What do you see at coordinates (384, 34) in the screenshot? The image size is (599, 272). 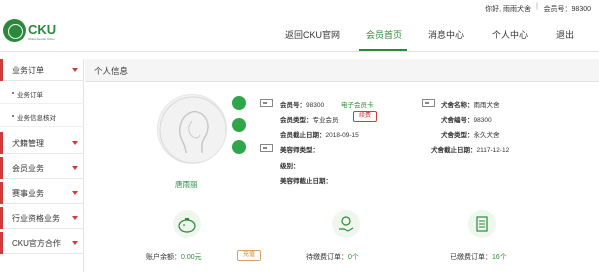 I see `nav-member-home: 会员首页` at bounding box center [384, 34].